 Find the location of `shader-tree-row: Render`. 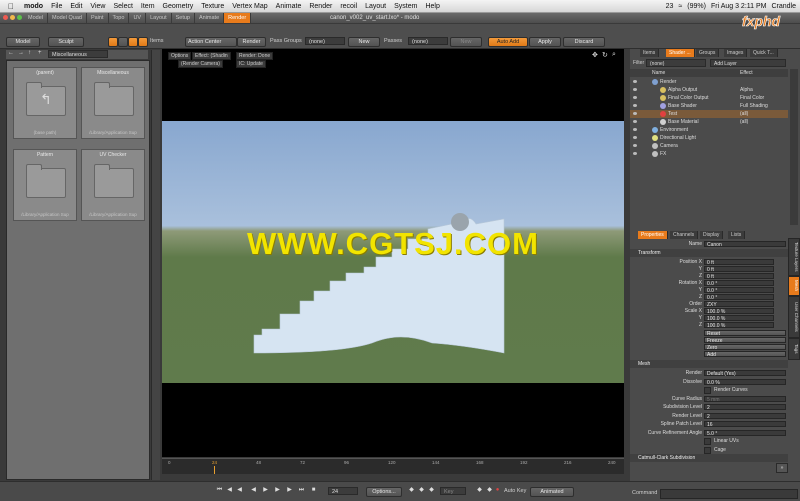

shader-tree-row: Render is located at coordinates (709, 82).